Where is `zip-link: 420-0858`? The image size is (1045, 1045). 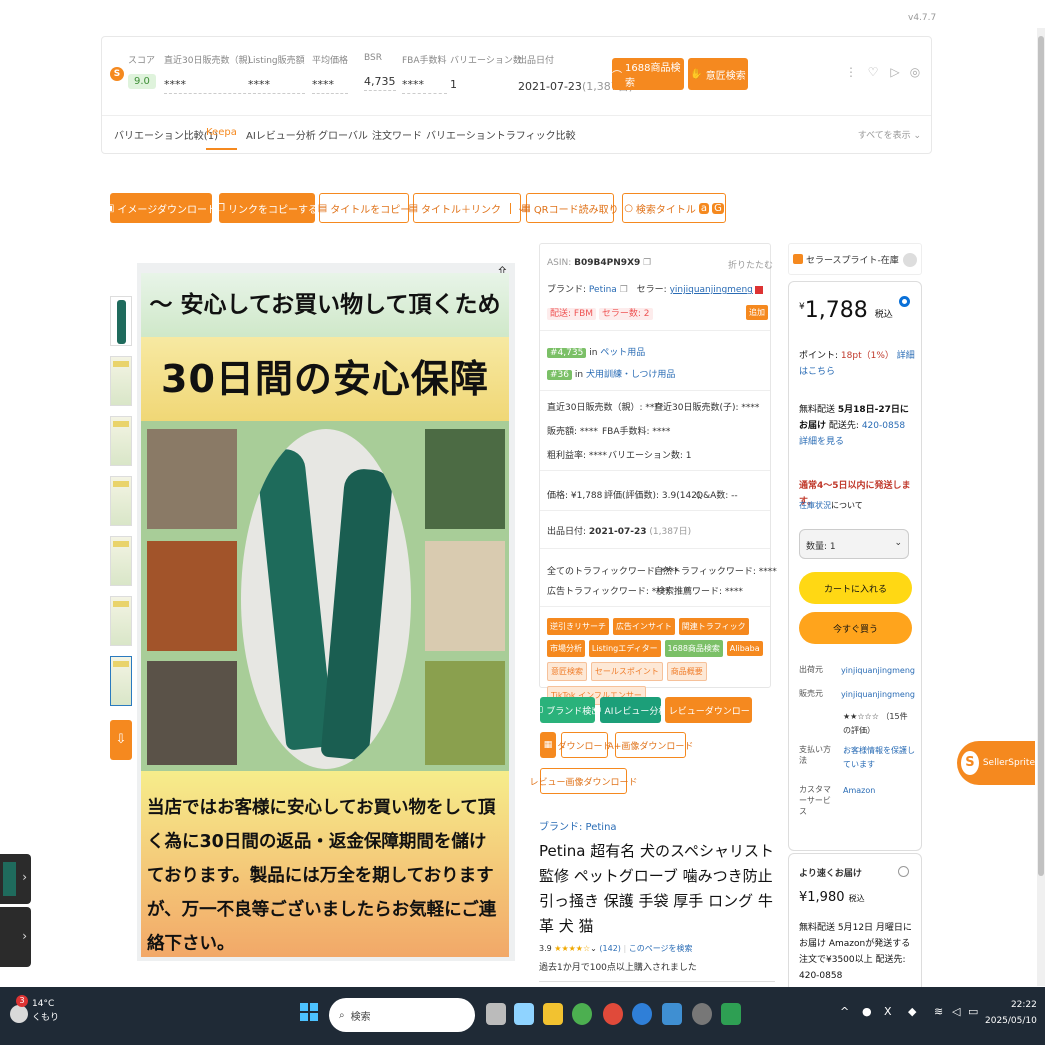 zip-link: 420-0858 is located at coordinates (883, 426).